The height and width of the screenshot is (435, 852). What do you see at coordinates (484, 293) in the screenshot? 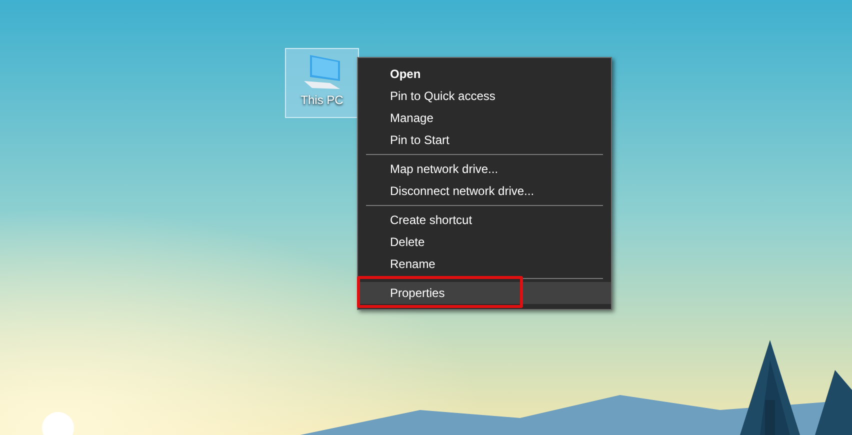
I see `menu-item: Properties` at bounding box center [484, 293].